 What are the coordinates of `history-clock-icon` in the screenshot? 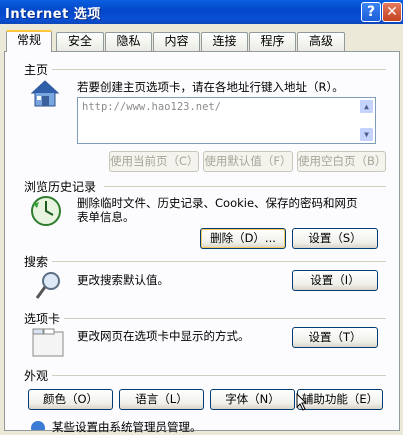 It's located at (46, 212).